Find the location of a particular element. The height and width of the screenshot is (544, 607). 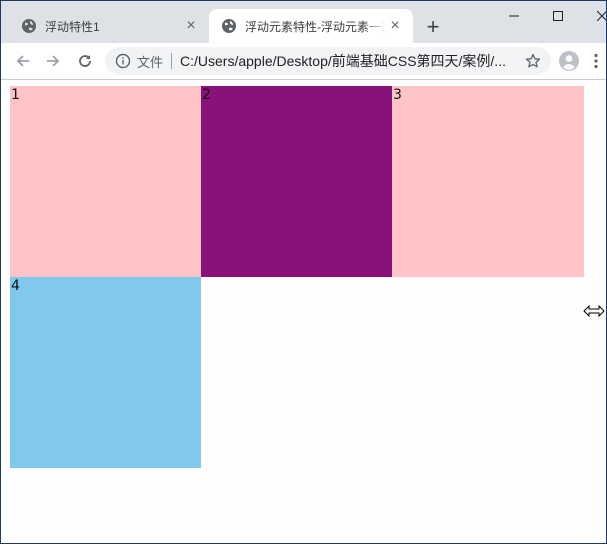

arrow-left-icon is located at coordinates (22, 61).